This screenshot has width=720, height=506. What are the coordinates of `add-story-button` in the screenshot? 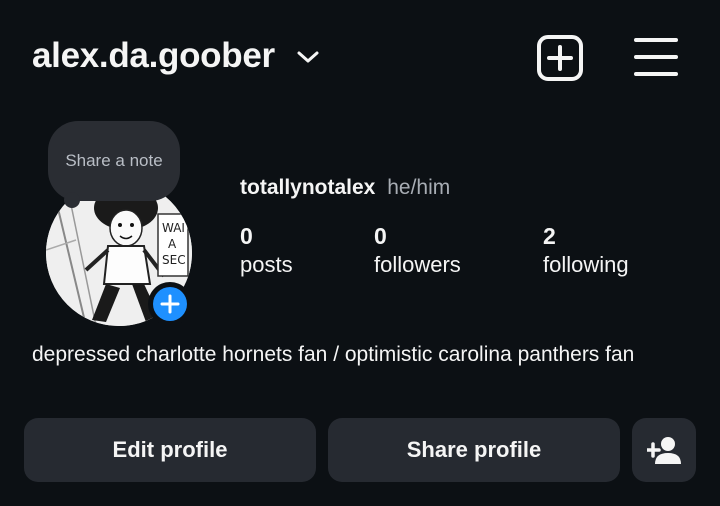 It's located at (170, 304).